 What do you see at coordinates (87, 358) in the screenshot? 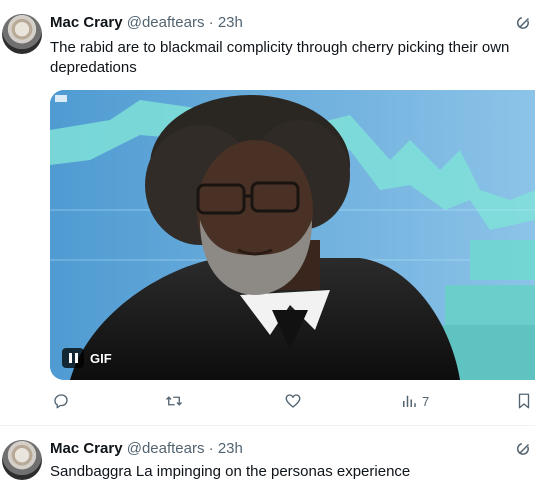
I see `gif-badge: GIF` at bounding box center [87, 358].